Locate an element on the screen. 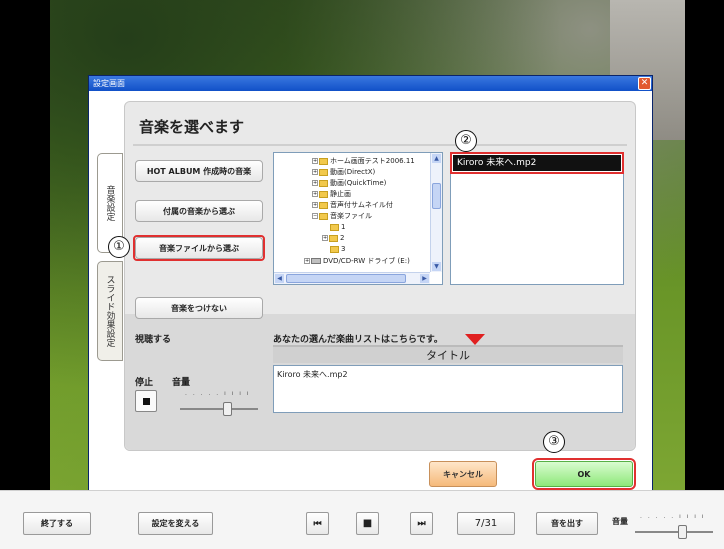 This screenshot has width=724, height=549. file-list-item: Kiroro 未来へ.mp2 is located at coordinates (537, 163).